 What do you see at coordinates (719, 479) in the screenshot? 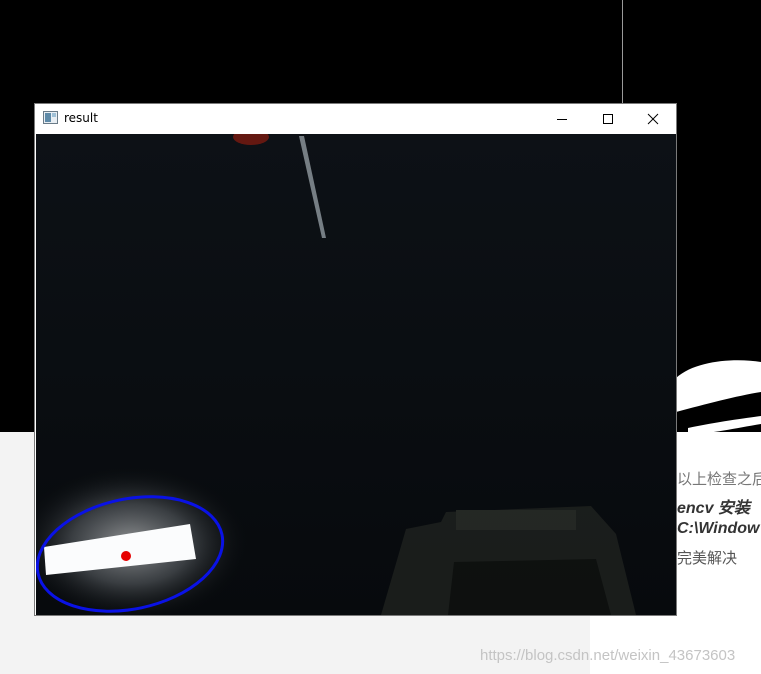
I see `blog-text-line: 以上检查之后` at bounding box center [719, 479].